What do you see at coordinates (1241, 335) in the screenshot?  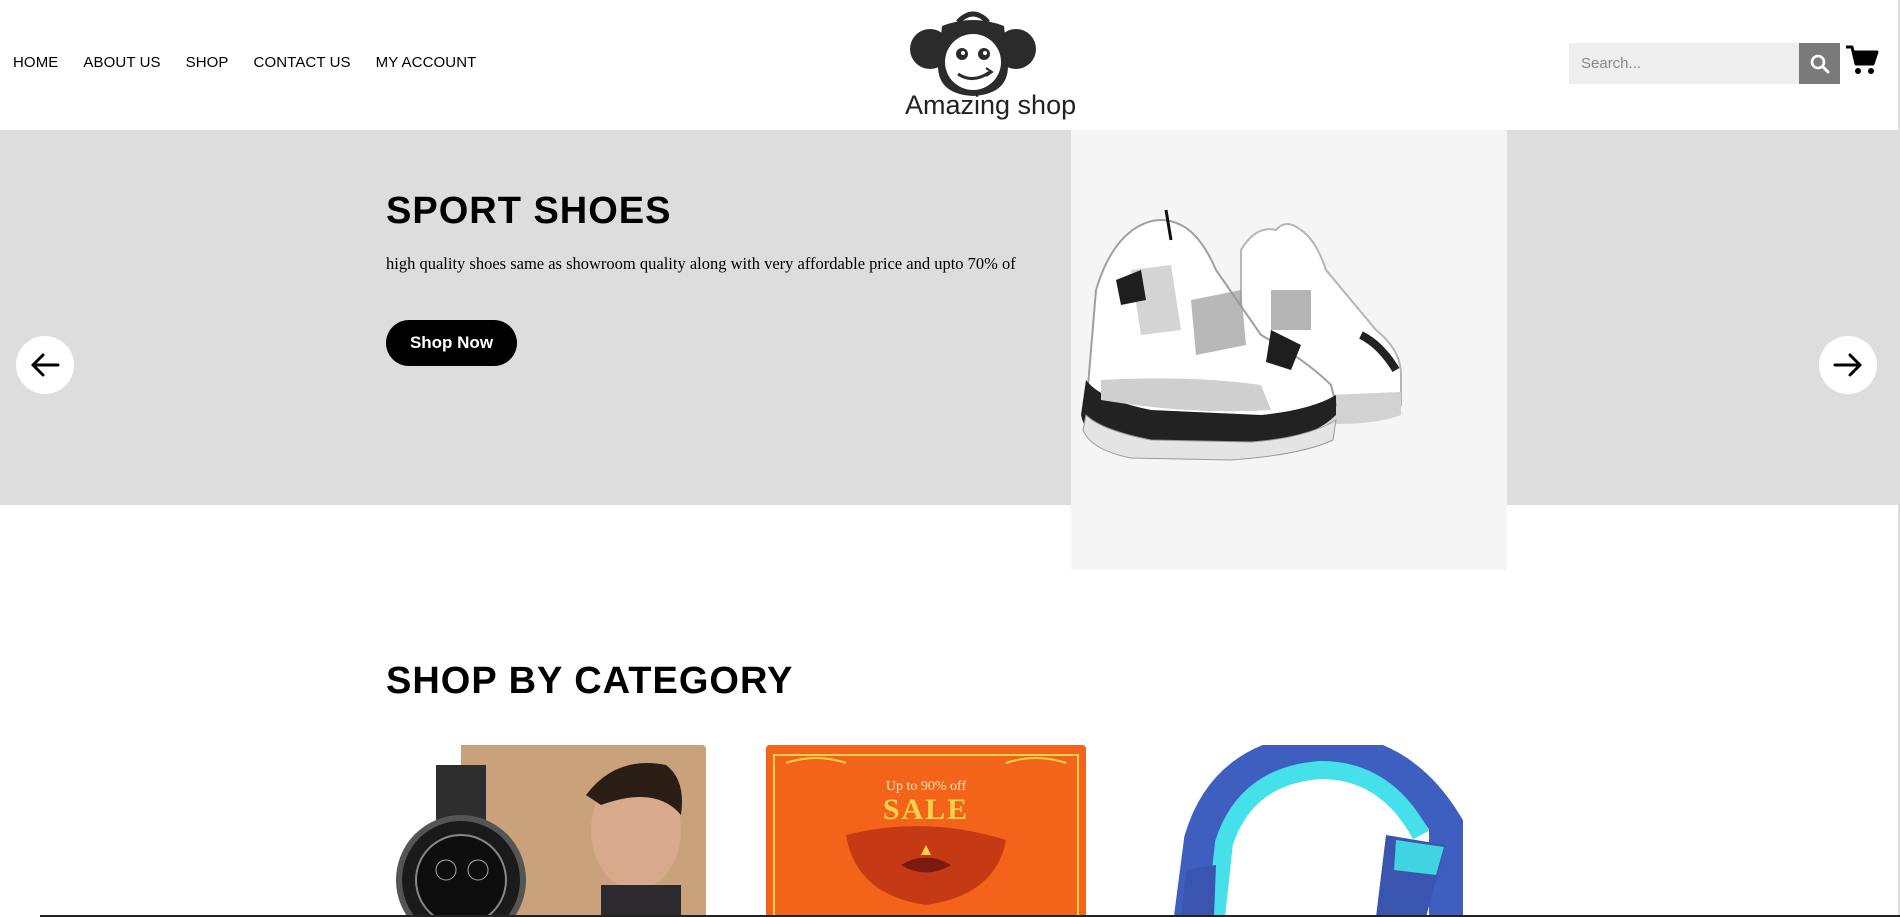 I see `sneakers-illustration` at bounding box center [1241, 335].